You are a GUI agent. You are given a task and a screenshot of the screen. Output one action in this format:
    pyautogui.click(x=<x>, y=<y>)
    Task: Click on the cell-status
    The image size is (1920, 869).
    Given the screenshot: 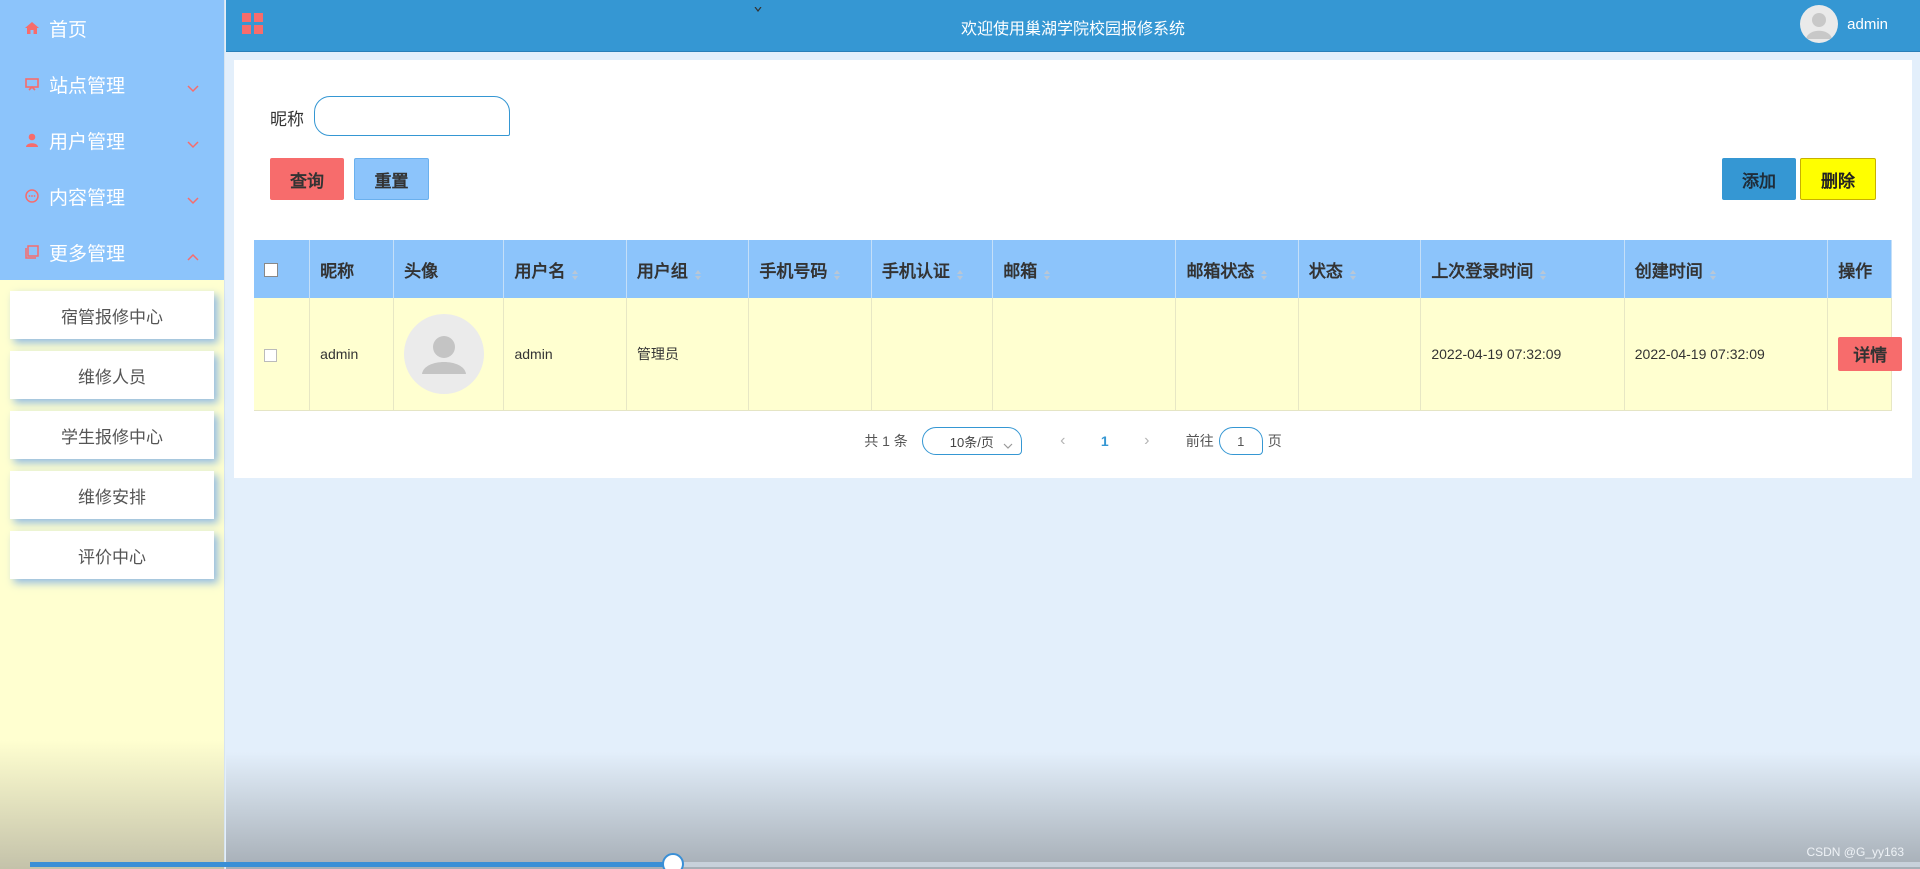 What is the action you would take?
    pyautogui.click(x=1360, y=354)
    